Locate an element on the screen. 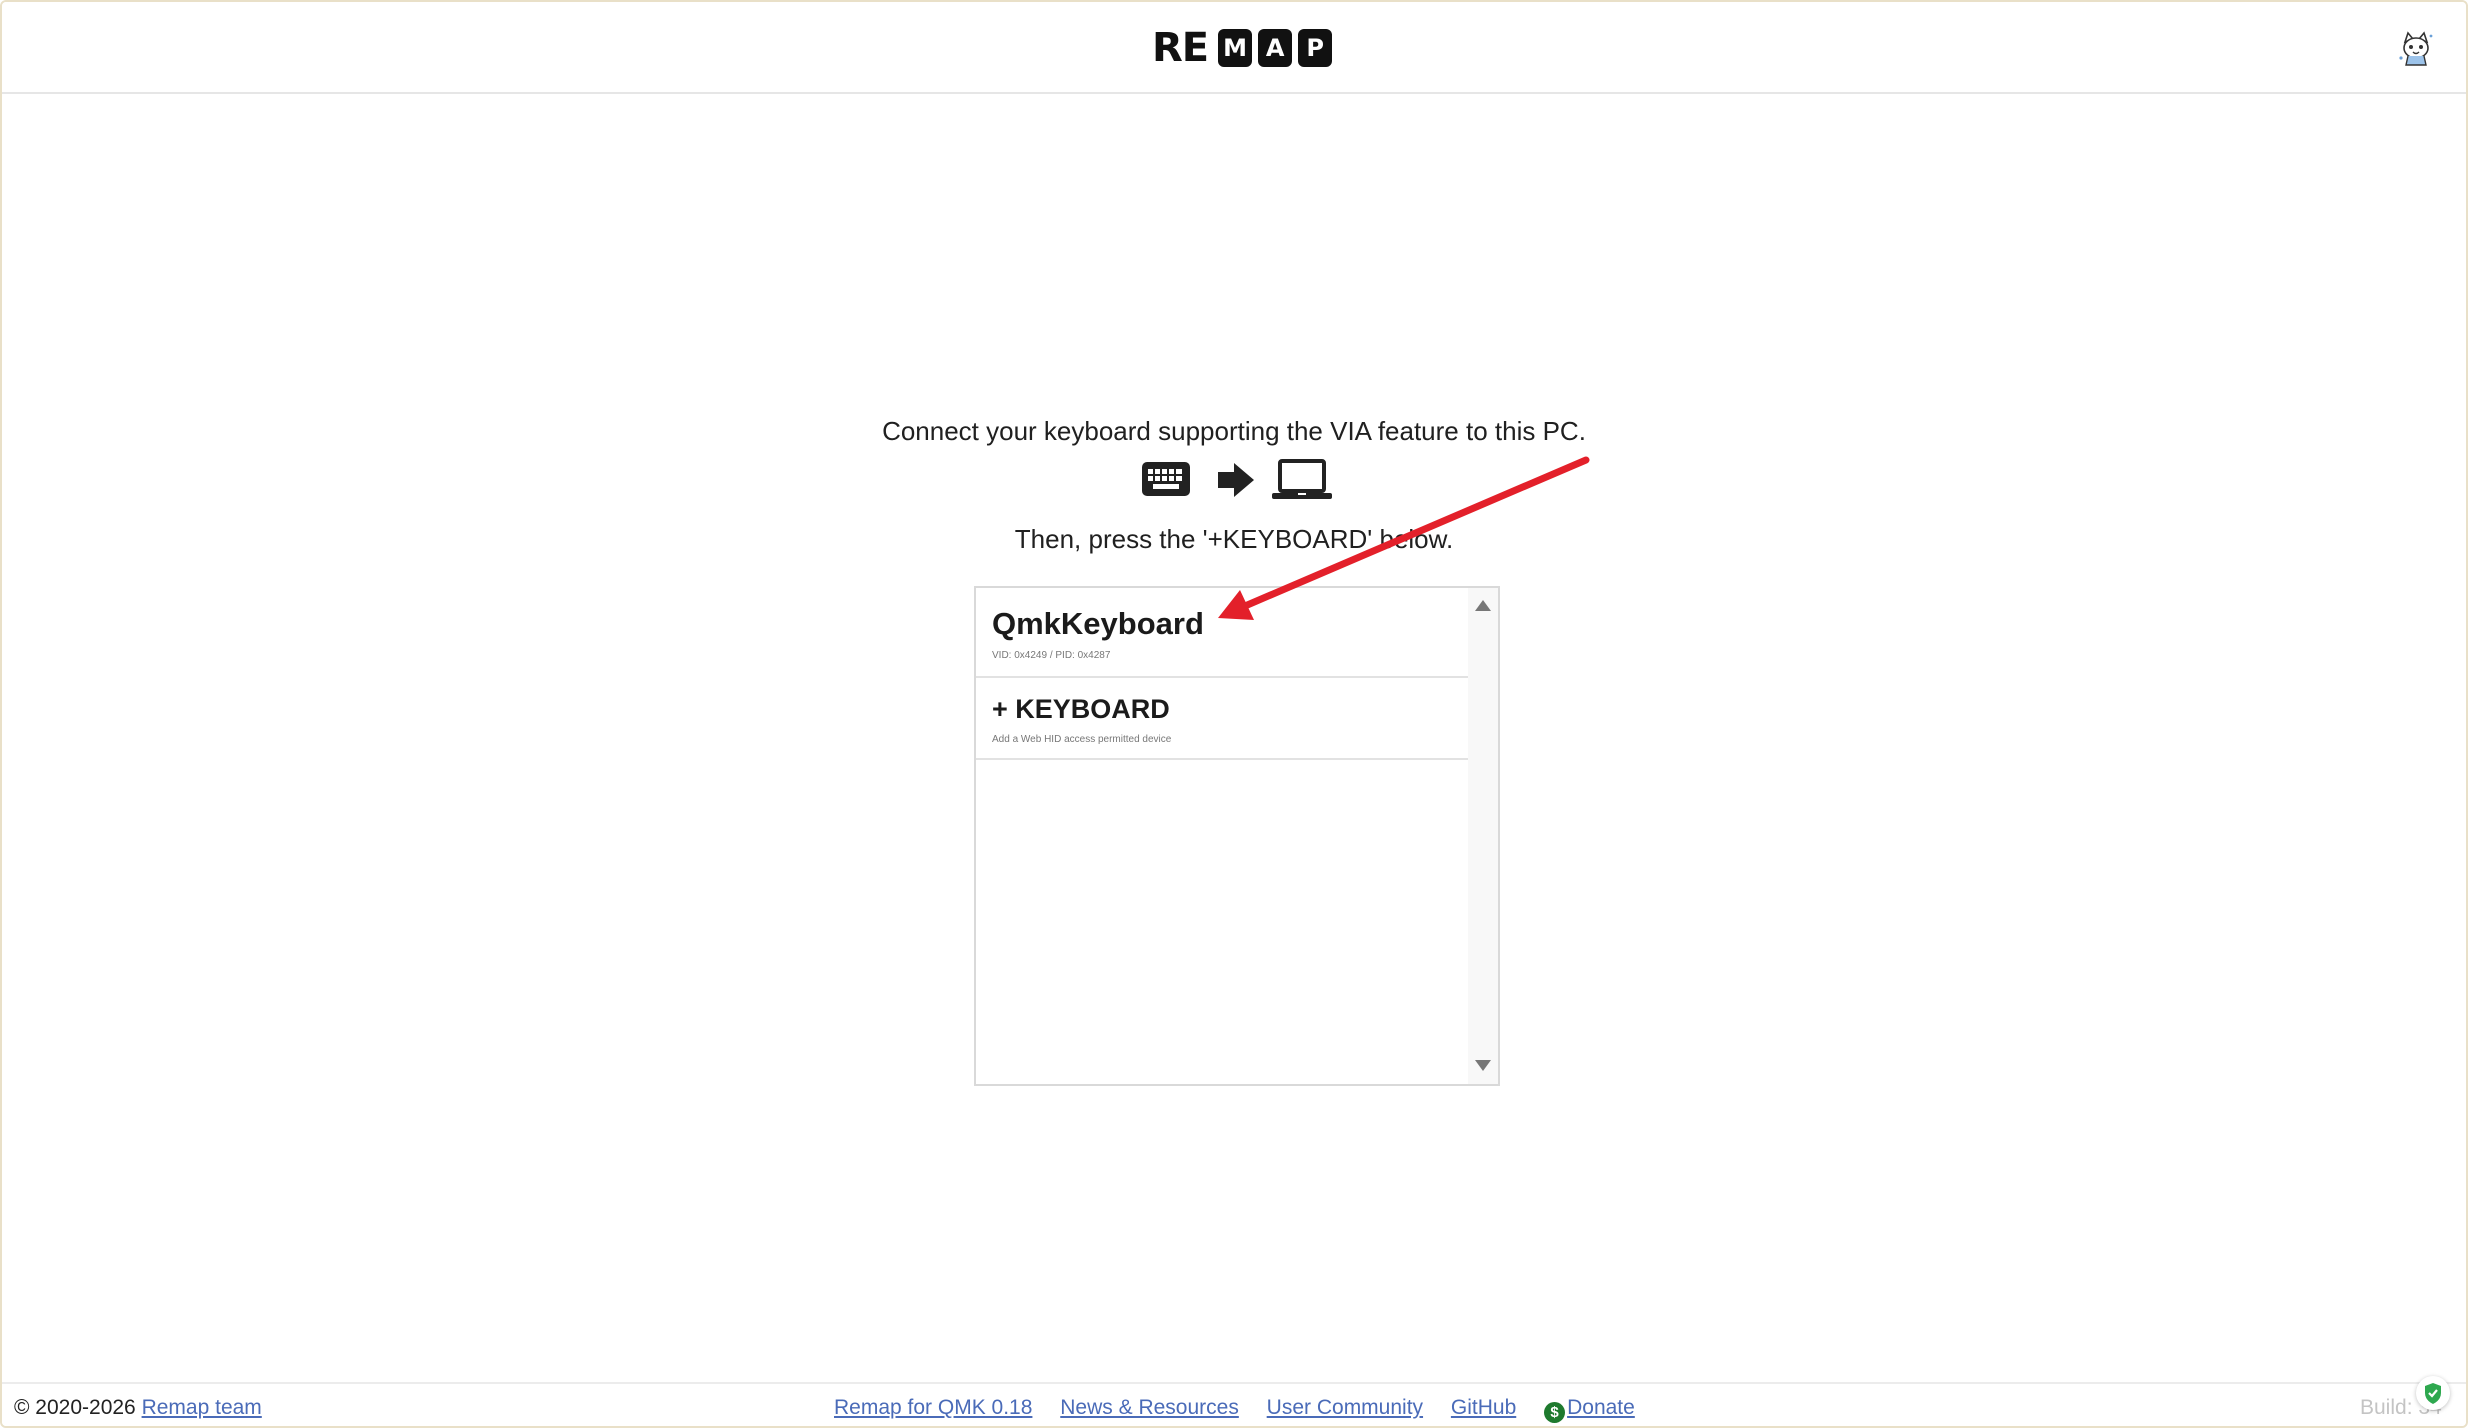  connection-illustration is located at coordinates (1238, 480).